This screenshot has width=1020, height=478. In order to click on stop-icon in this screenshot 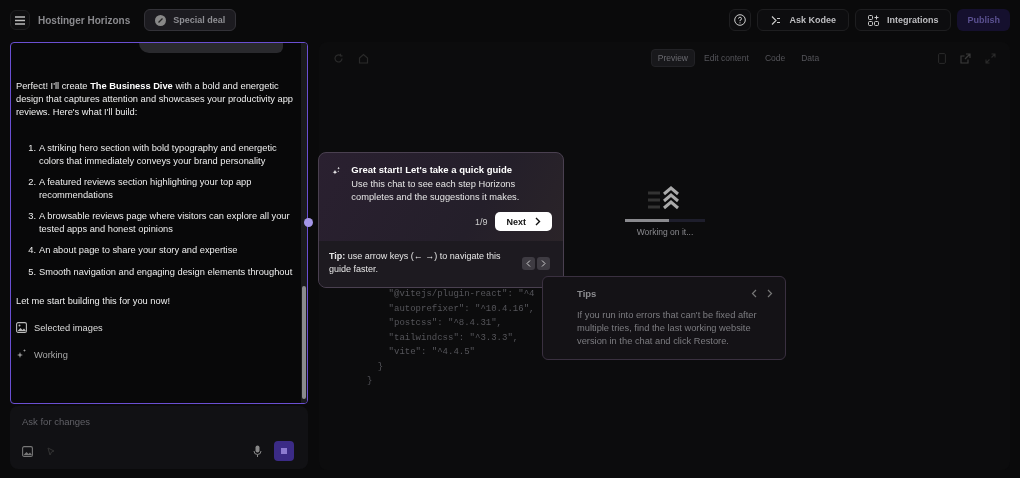, I will do `click(284, 451)`.